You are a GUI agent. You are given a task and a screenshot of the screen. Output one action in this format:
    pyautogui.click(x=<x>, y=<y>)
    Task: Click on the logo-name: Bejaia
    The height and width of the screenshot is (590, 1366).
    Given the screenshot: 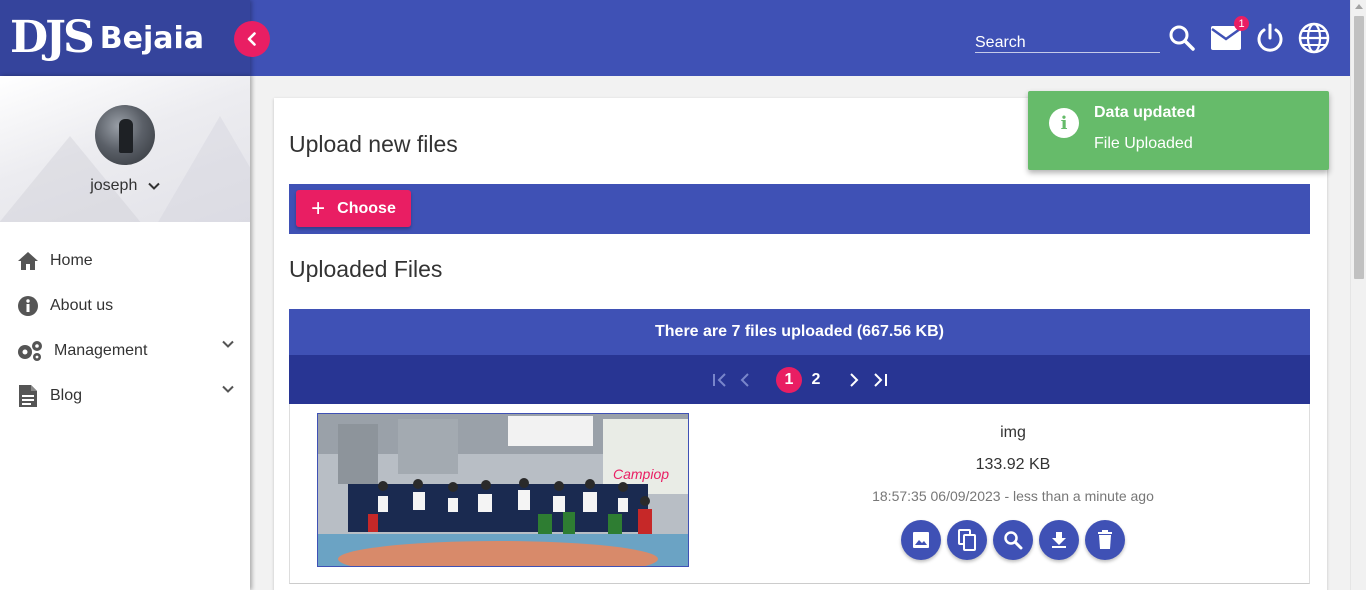 What is the action you would take?
    pyautogui.click(x=152, y=38)
    